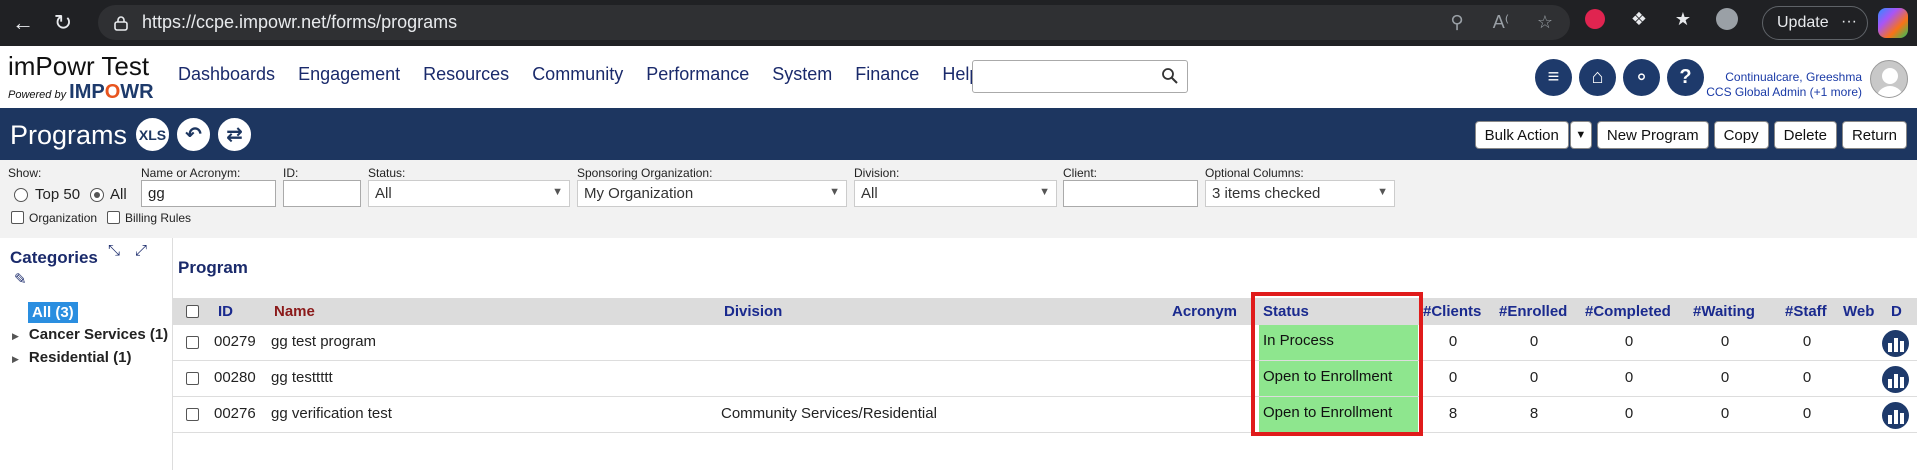 The image size is (1917, 470). Describe the element at coordinates (1858, 311) in the screenshot. I see `col-web: Web` at that location.